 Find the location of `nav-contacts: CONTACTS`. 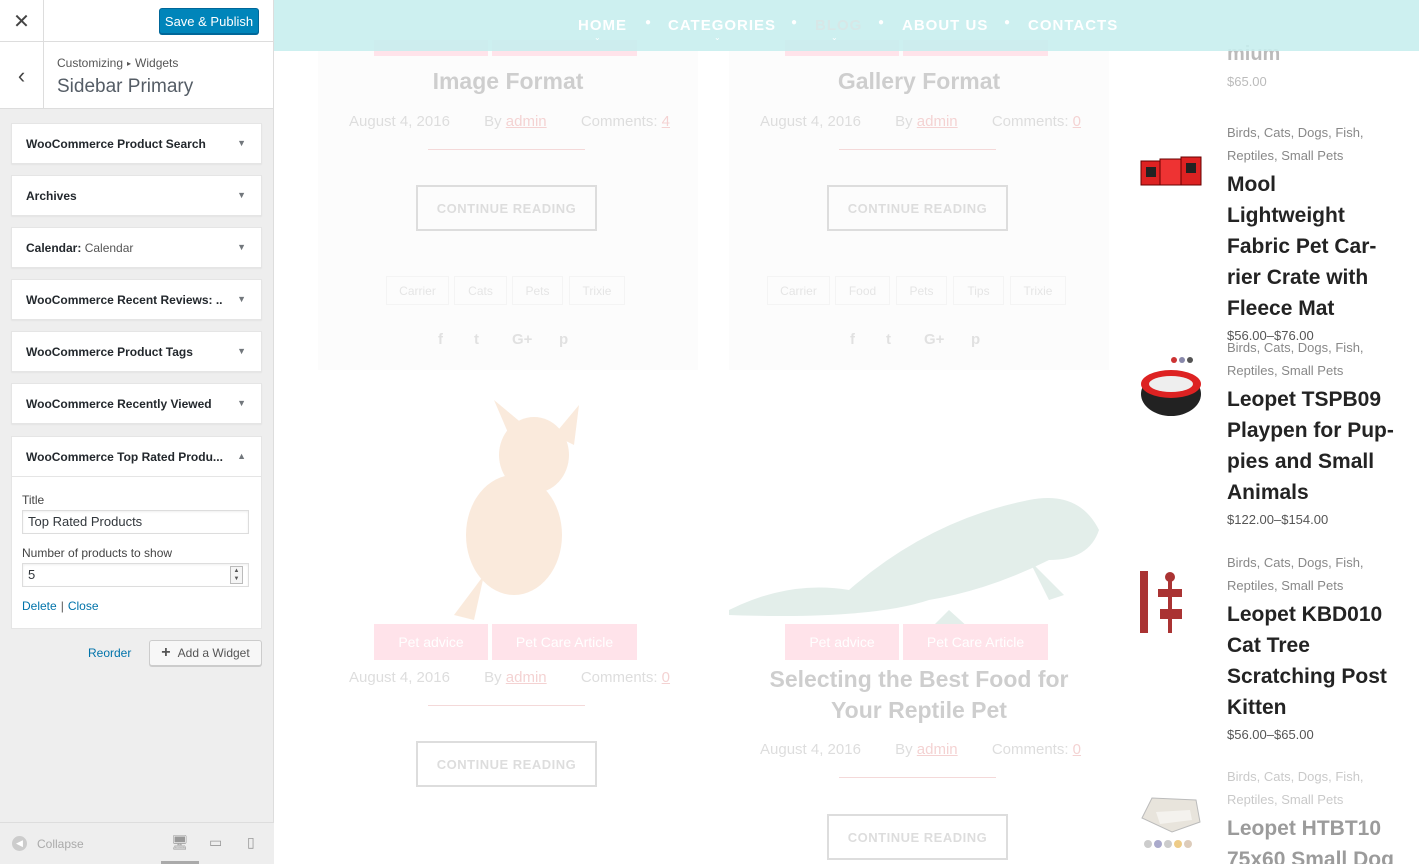

nav-contacts: CONTACTS is located at coordinates (1073, 25).